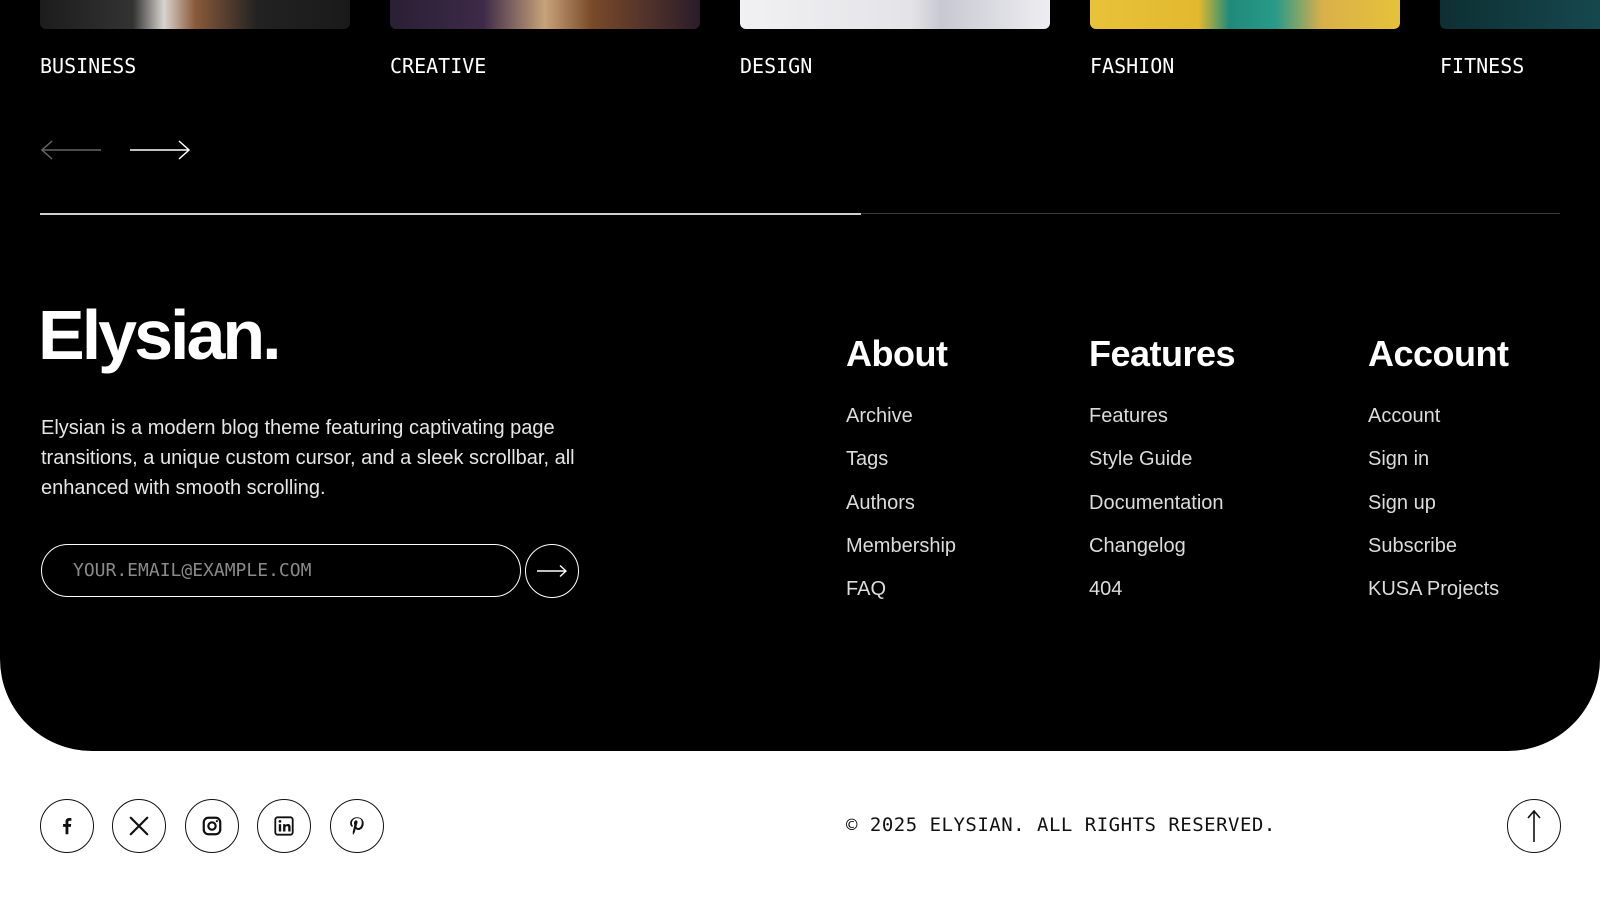 Image resolution: width=1600 pixels, height=900 pixels. I want to click on facebook-icon, so click(67, 826).